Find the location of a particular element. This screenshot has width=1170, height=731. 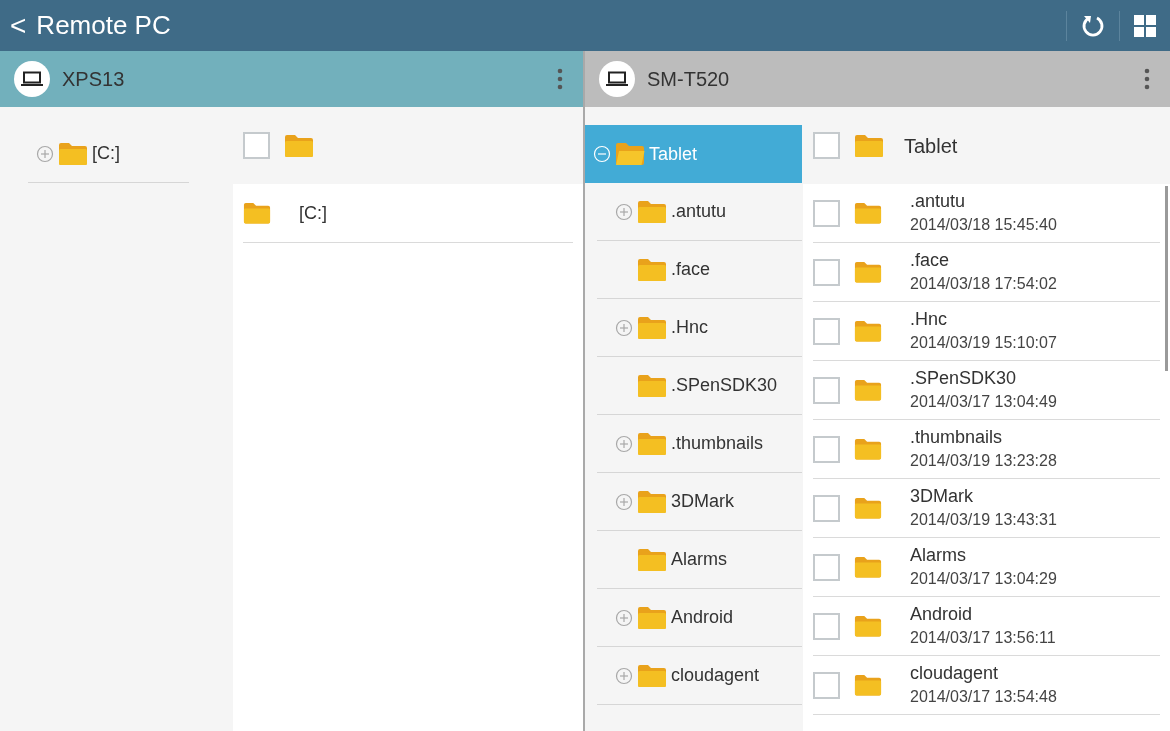

device-name: SM-T520 is located at coordinates (689, 79).